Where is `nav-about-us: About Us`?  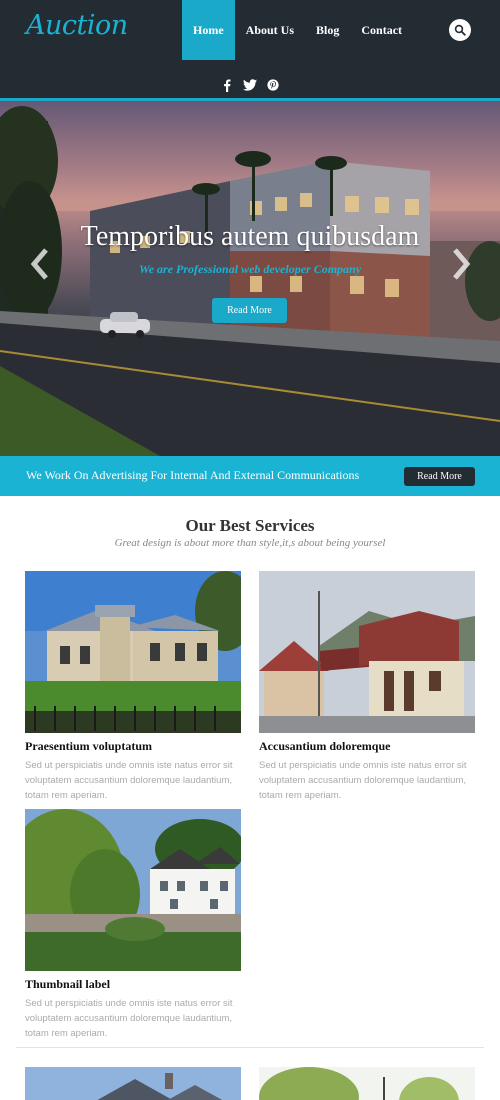 nav-about-us: About Us is located at coordinates (270, 30).